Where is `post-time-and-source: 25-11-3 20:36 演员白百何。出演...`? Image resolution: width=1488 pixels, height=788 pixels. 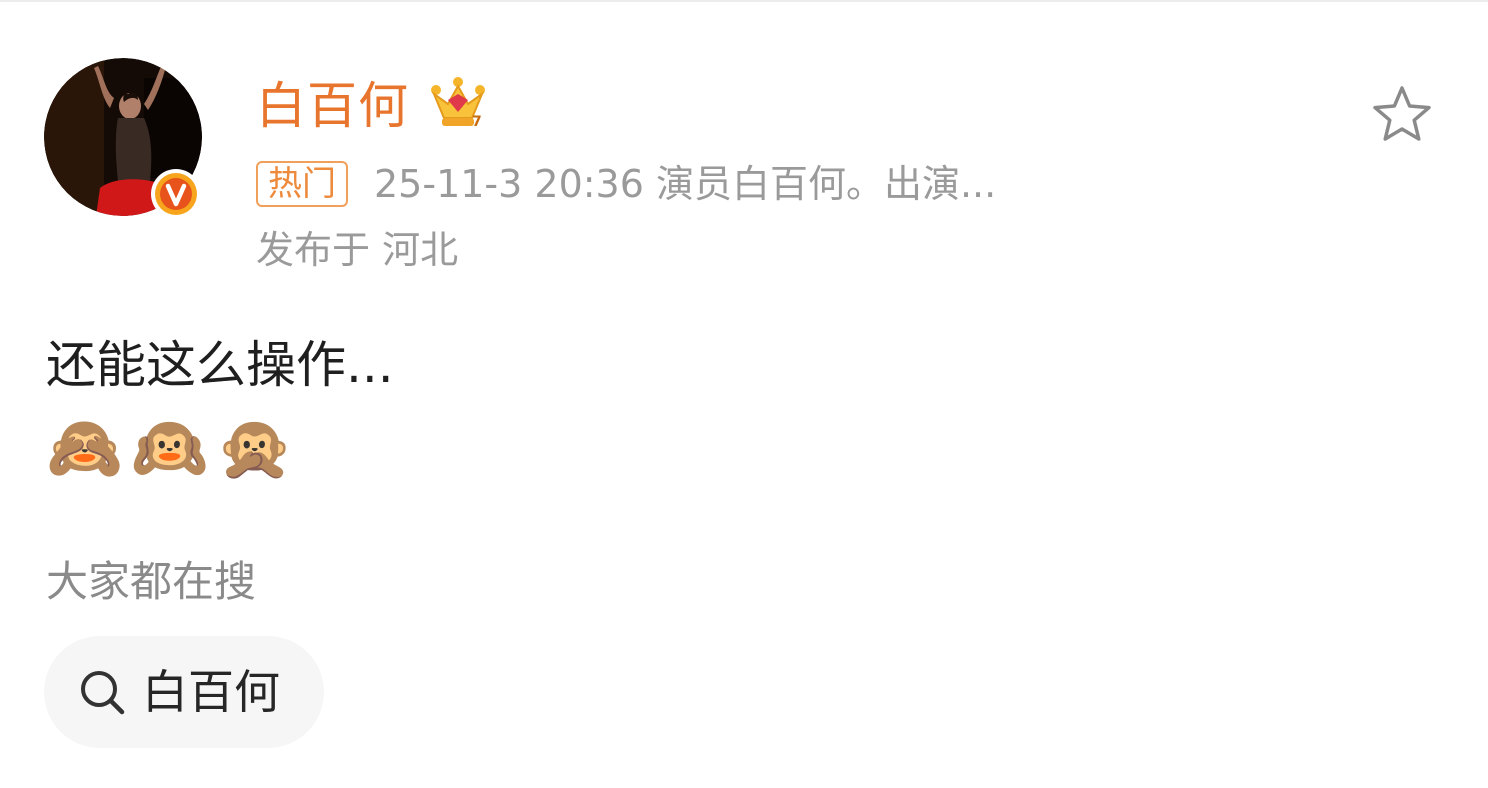
post-time-and-source: 25-11-3 20:36 演员白百何。出演... is located at coordinates (685, 184).